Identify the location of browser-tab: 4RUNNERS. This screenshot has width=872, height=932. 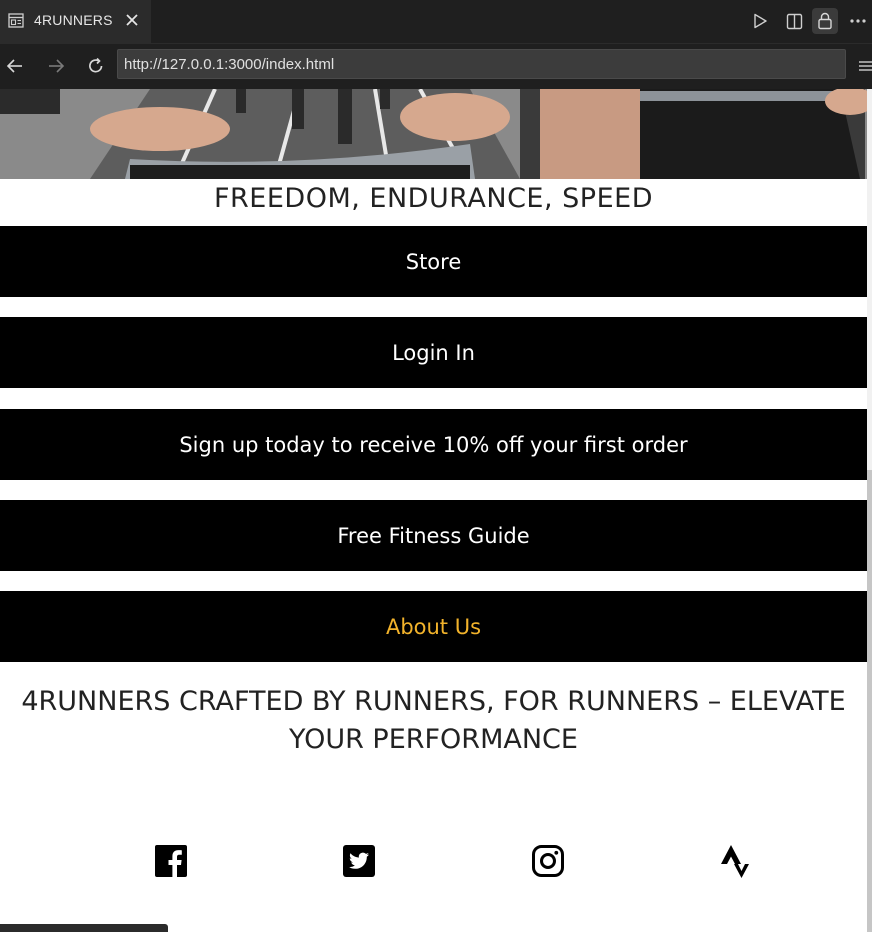
(75, 21).